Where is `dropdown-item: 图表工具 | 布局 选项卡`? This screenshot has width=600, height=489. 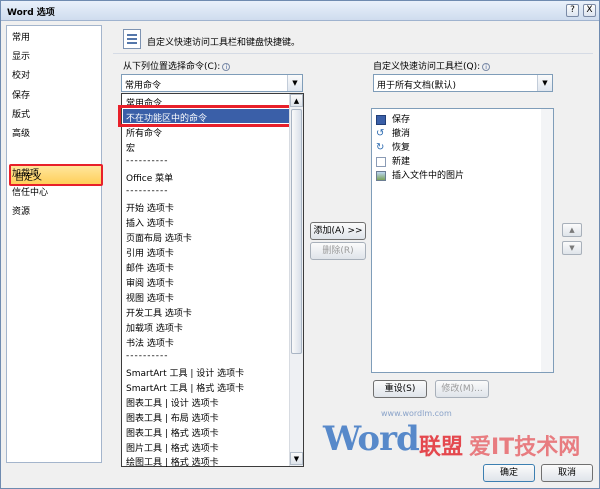
dropdown-item: 图表工具 | 布局 选项卡 is located at coordinates (172, 417).